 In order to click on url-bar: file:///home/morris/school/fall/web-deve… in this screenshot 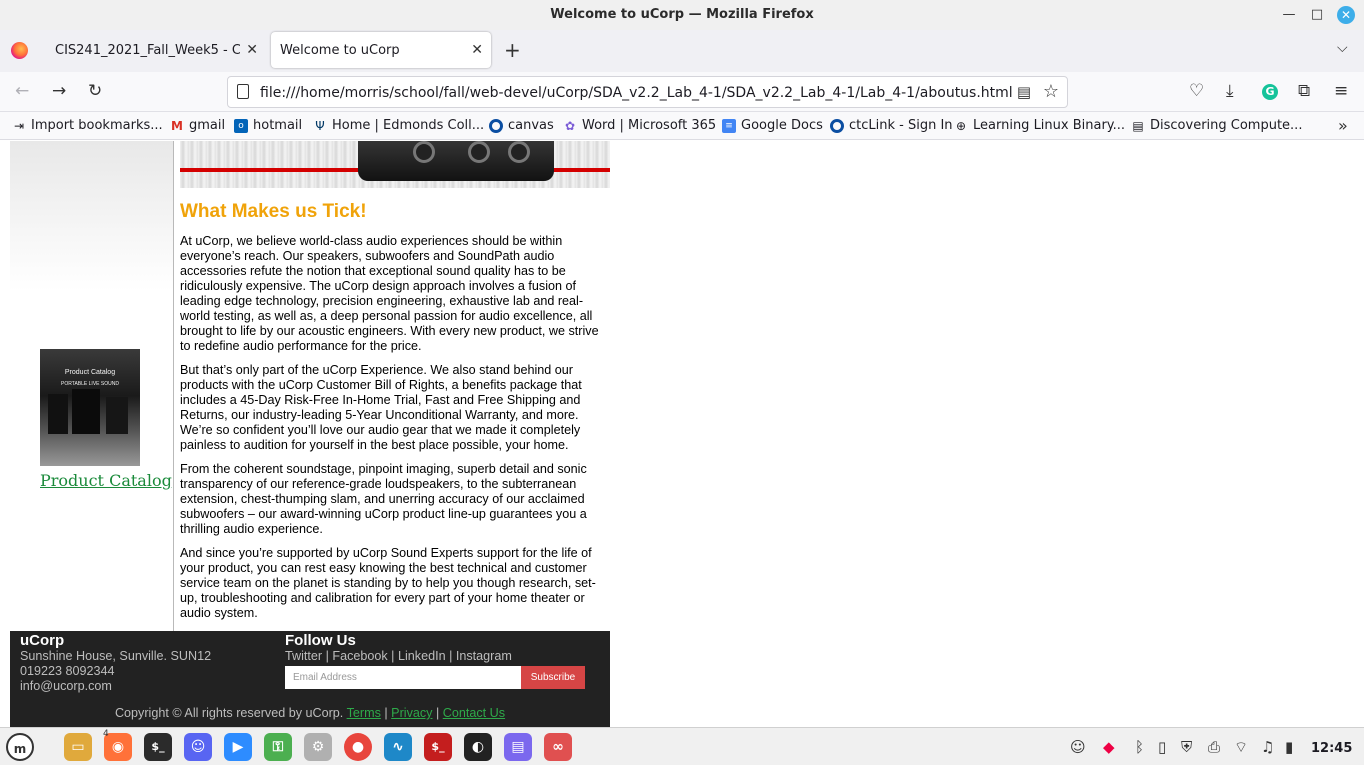, I will do `click(647, 92)`.